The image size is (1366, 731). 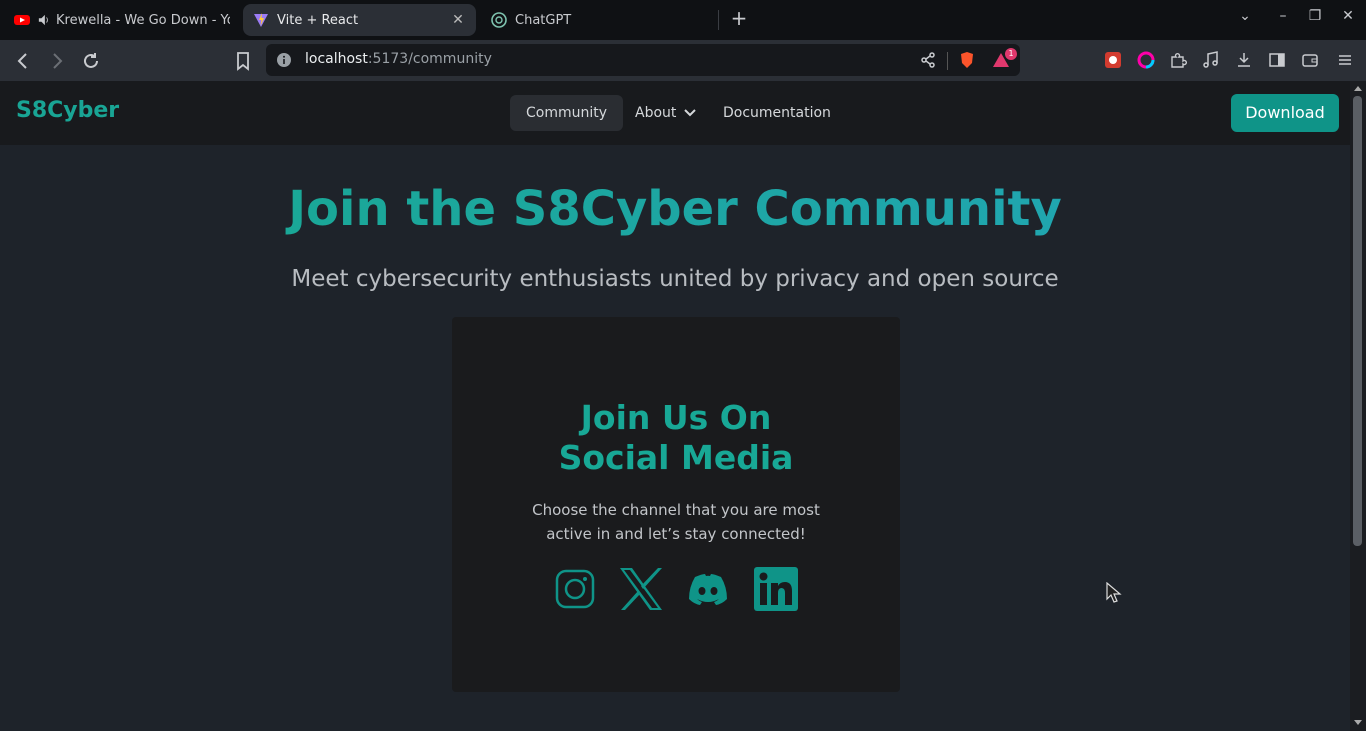 I want to click on restore-icon: ❐, so click(x=1315, y=16).